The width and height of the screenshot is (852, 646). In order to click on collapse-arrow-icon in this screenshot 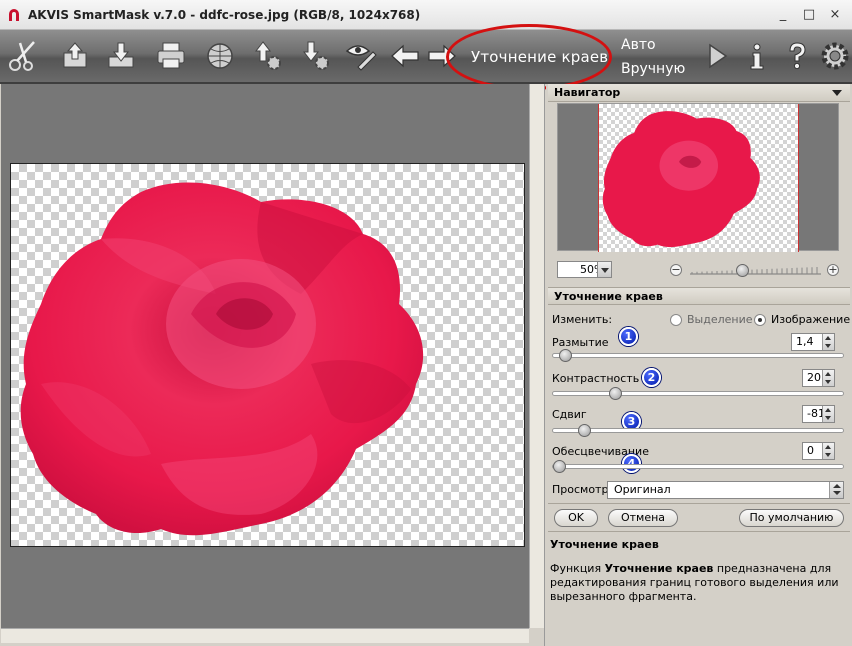, I will do `click(837, 93)`.